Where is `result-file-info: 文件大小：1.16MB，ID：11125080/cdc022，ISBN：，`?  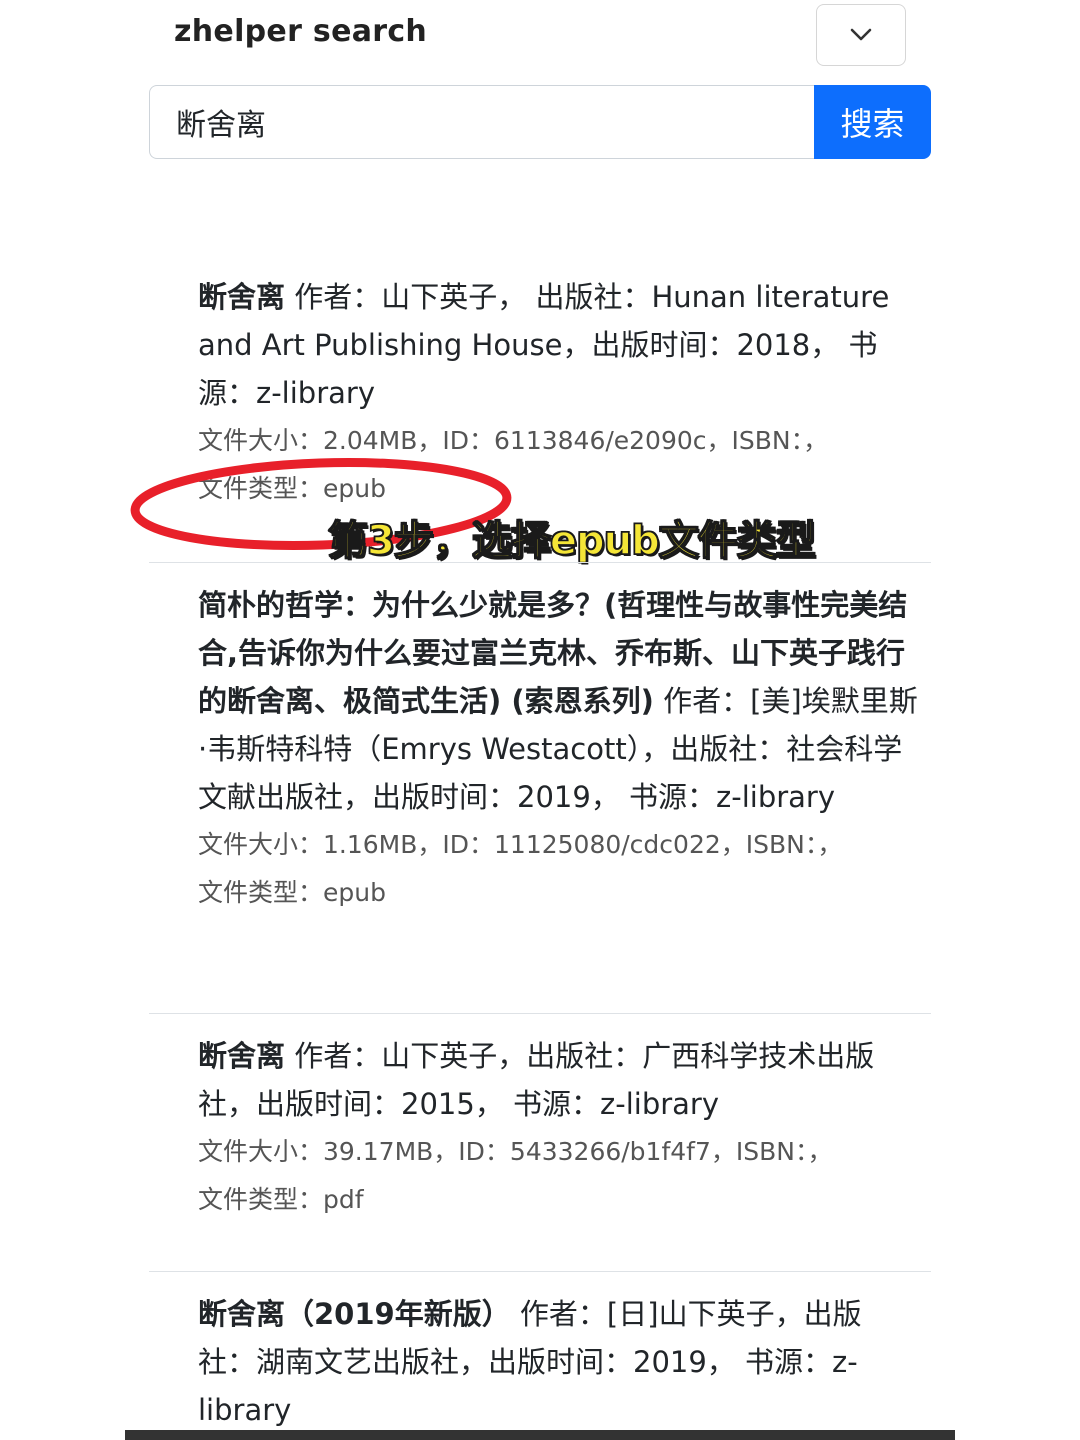 result-file-info: 文件大小：1.16MB，ID：11125080/cdc022，ISBN：， is located at coordinates (520, 844).